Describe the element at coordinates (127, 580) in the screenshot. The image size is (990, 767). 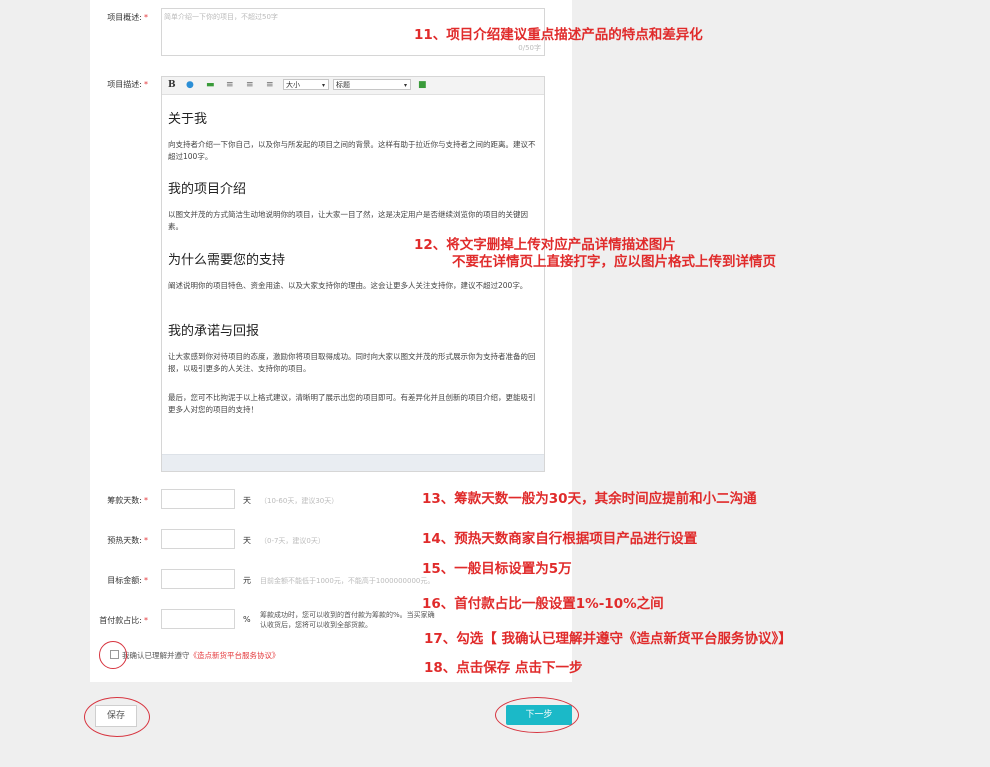
I see `target-amount-label: 目标金额: *` at that location.